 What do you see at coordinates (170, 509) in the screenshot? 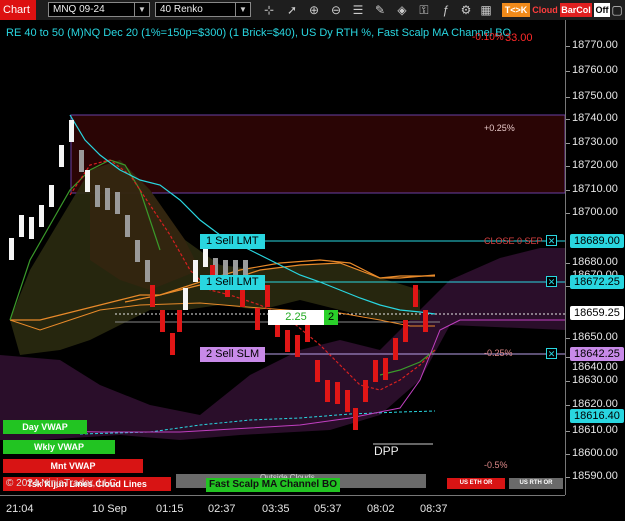
I see `time-tick: 01:15` at bounding box center [170, 509].